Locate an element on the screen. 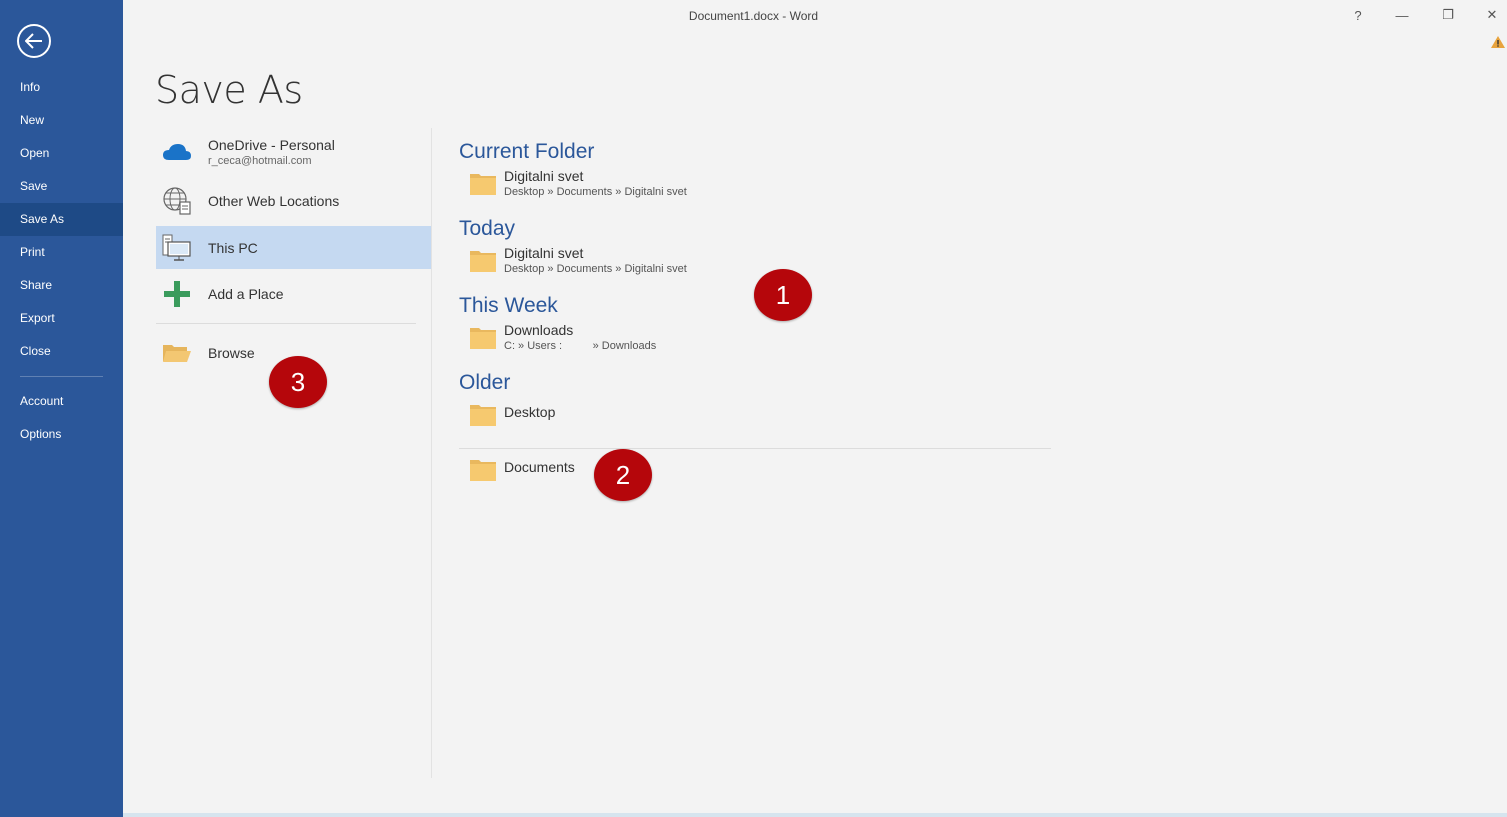 This screenshot has height=817, width=1507. location-this-pc: This PC is located at coordinates (294, 247).